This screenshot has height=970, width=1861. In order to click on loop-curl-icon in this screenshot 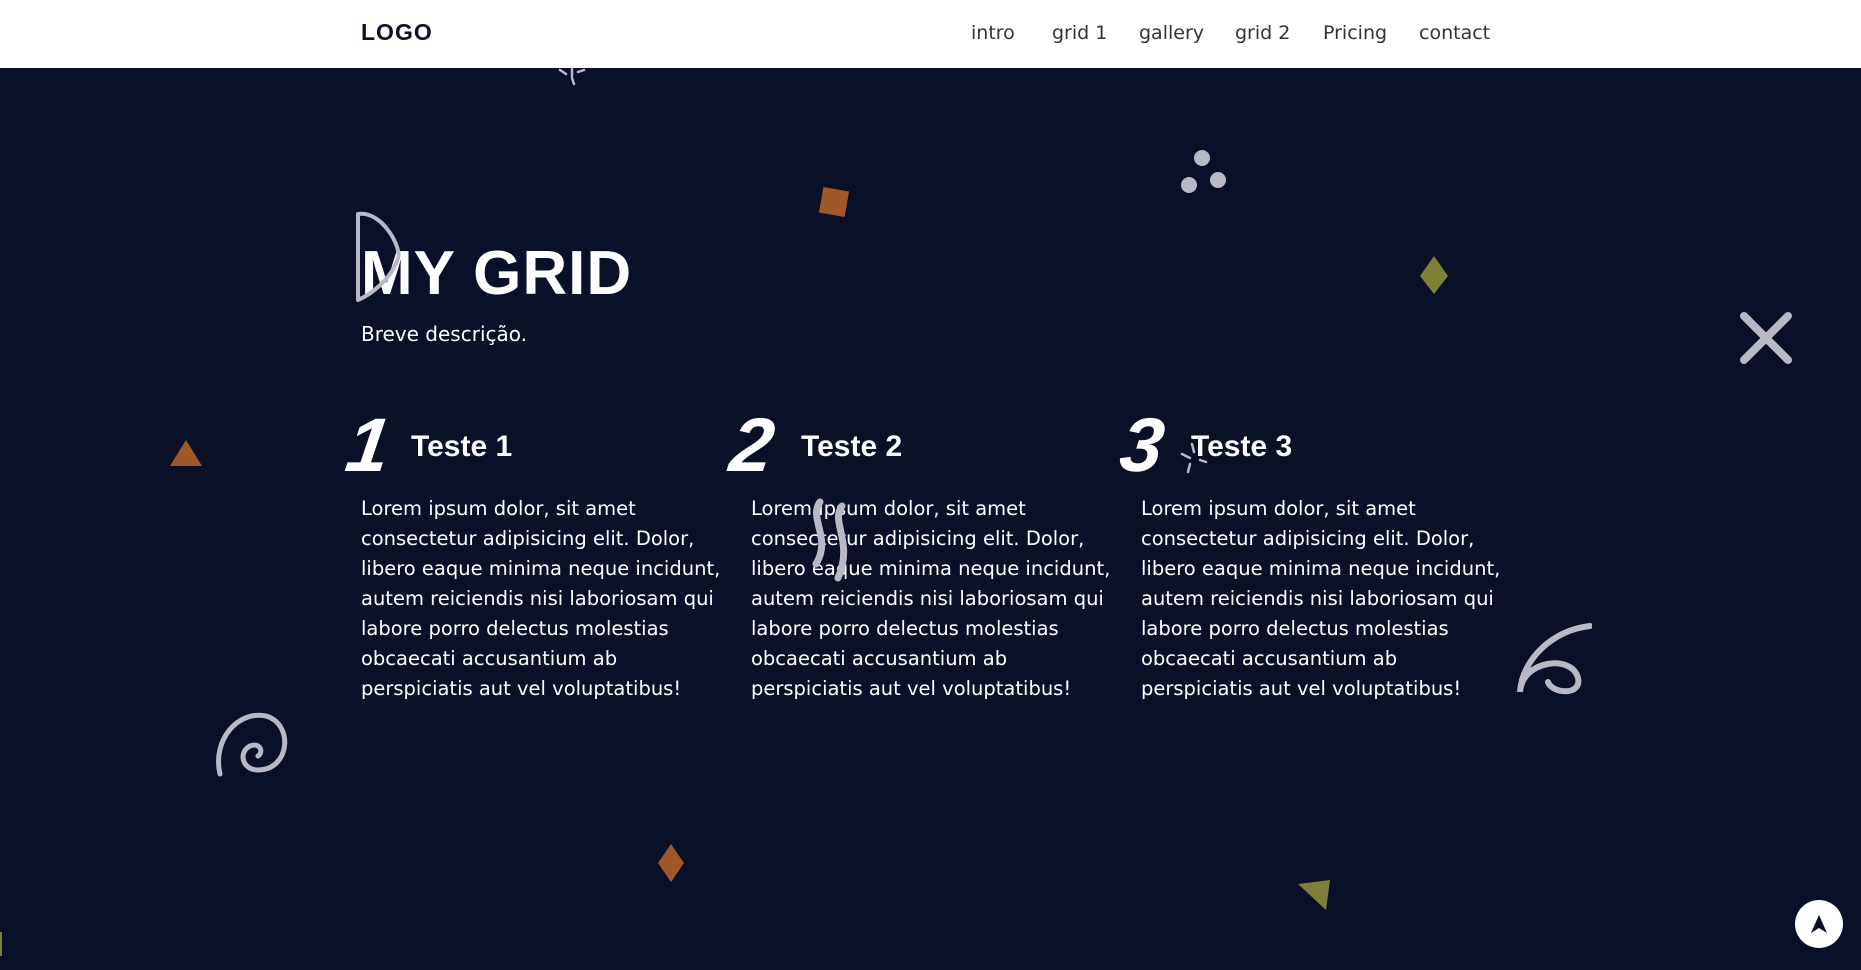, I will do `click(1554, 659)`.